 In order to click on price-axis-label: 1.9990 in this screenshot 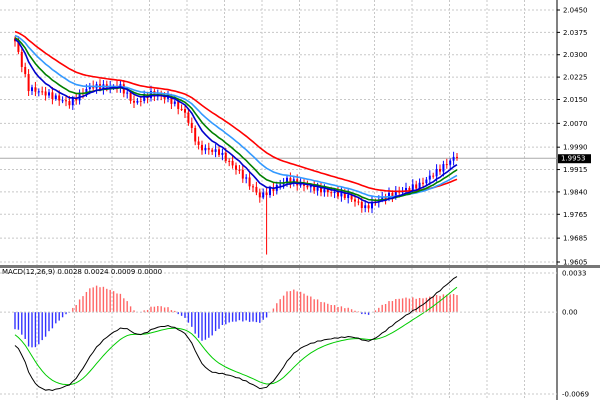, I will do `click(575, 148)`.